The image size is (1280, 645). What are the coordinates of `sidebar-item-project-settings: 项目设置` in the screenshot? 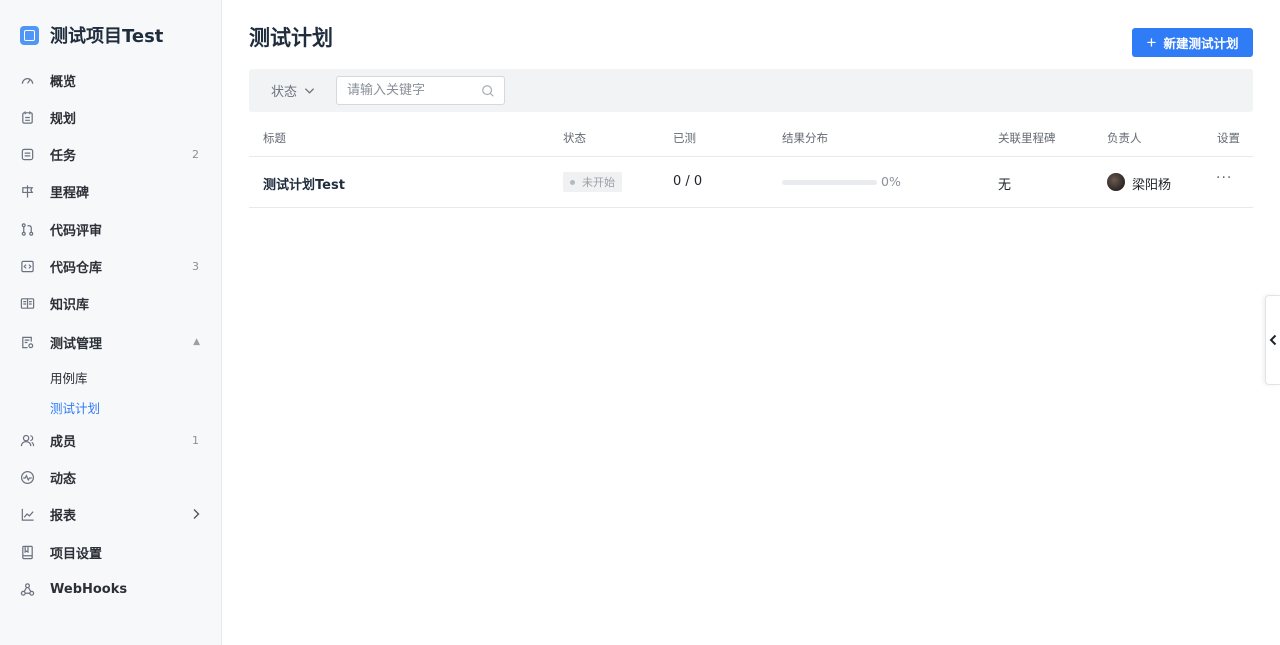 It's located at (111, 552).